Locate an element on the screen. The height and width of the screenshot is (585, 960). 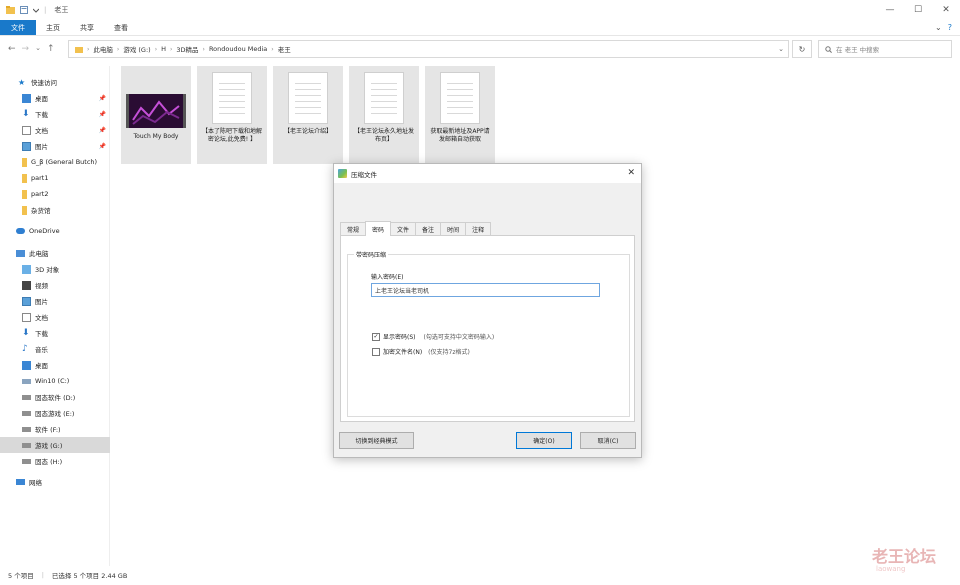
sidebar-item-drive-f: 软件 (F:) is located at coordinates (55, 429).